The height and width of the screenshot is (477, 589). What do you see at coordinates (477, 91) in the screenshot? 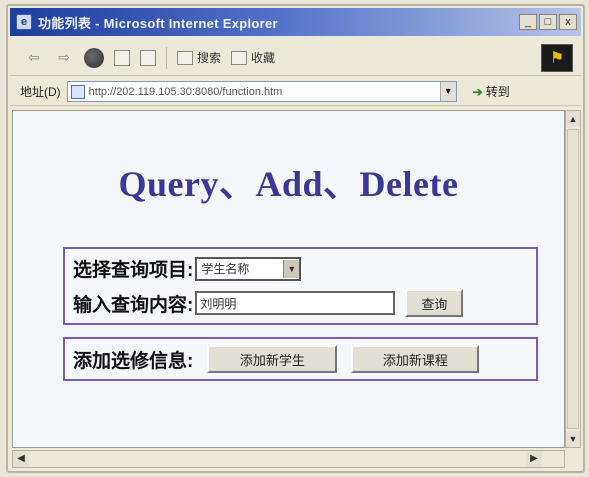
I see `go-arrow-icon: ➔` at bounding box center [477, 91].